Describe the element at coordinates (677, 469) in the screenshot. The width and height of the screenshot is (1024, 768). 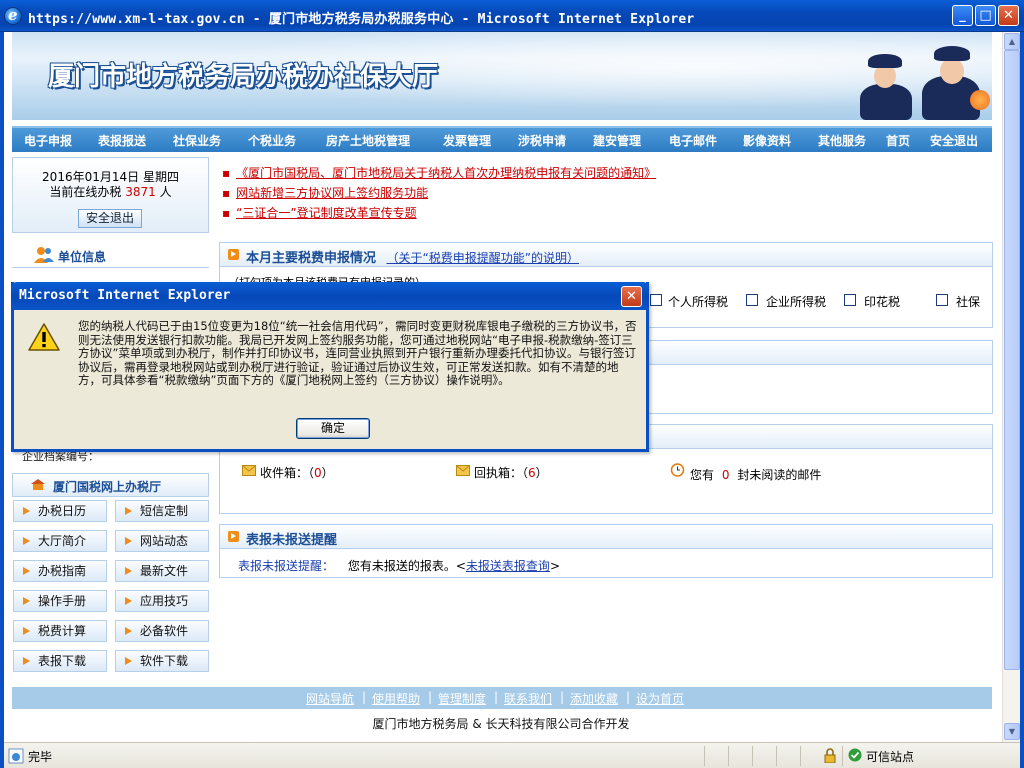
I see `clock-icon` at that location.